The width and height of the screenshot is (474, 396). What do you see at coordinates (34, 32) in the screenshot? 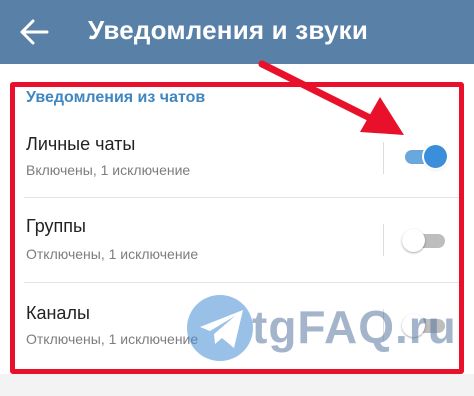
I see `arrow-left-icon` at bounding box center [34, 32].